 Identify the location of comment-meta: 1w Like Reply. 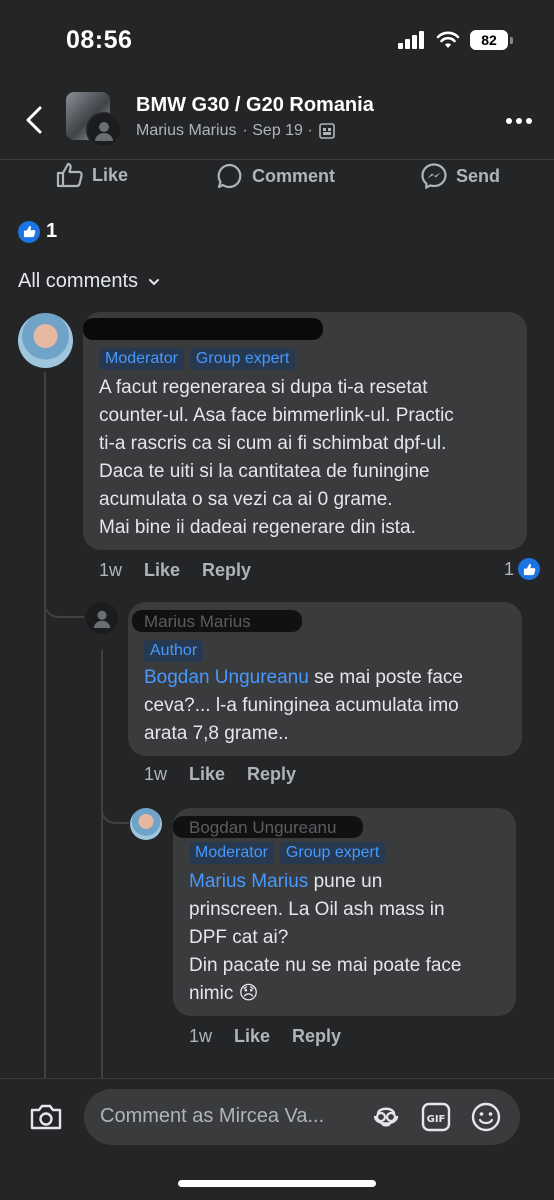
(175, 570).